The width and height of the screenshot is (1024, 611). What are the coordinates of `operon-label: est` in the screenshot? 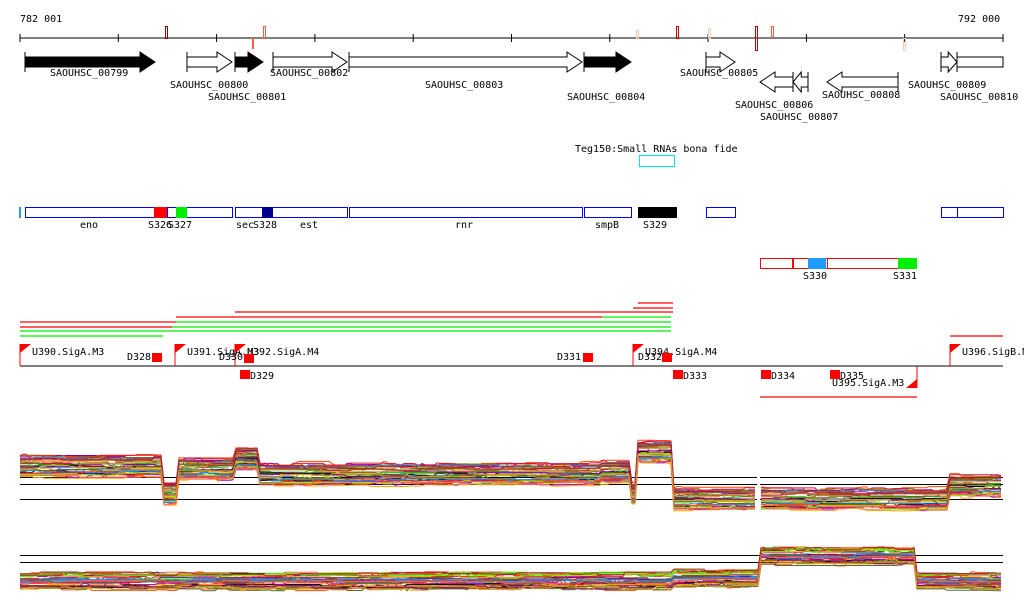 It's located at (309, 225).